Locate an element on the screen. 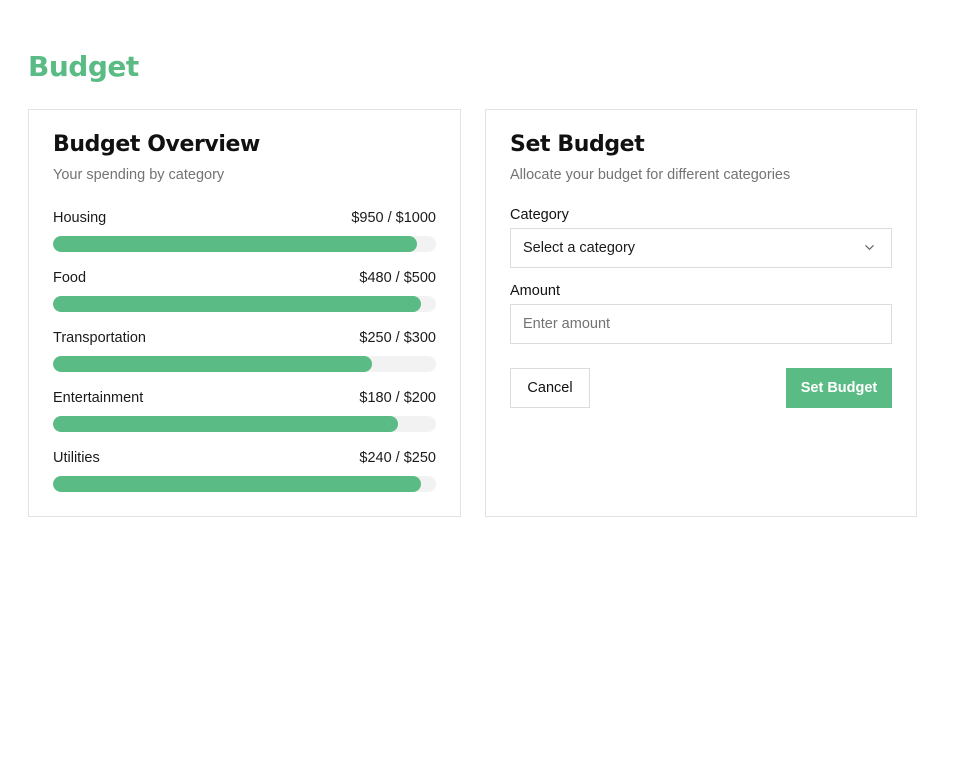 This screenshot has width=955, height=772. set-budget-button: Set Budget is located at coordinates (839, 388).